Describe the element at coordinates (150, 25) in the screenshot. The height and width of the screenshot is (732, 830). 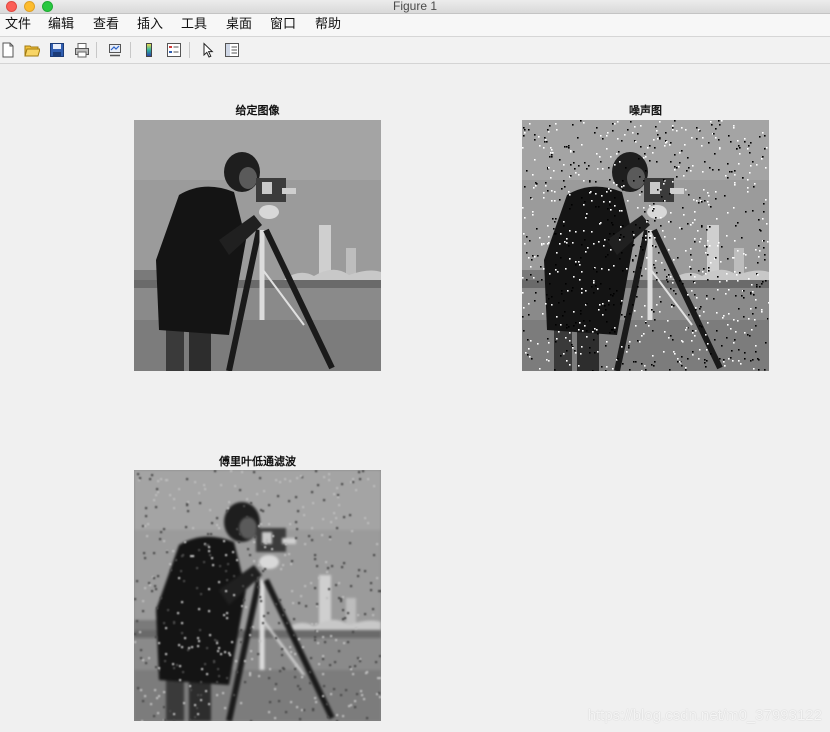
I see `menu-insert: 插入` at that location.